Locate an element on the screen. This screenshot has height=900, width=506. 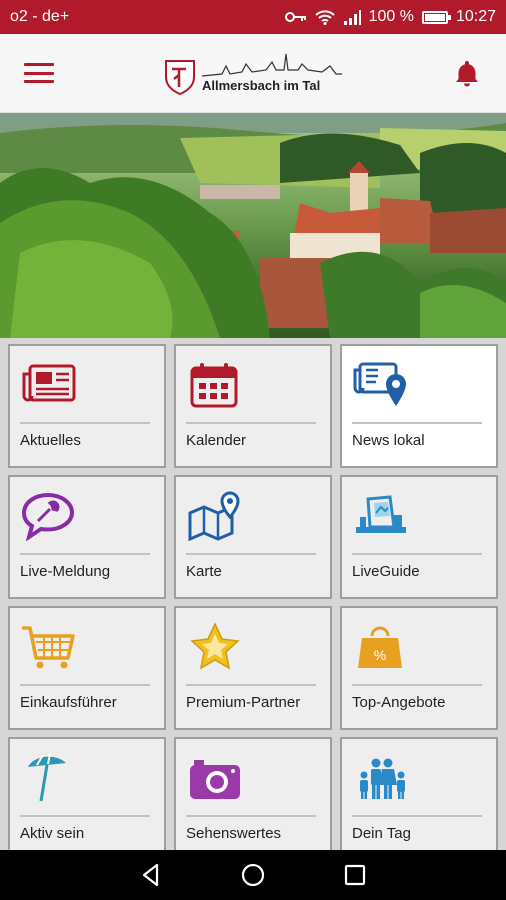
tile-label: Premium-Partner is located at coordinates (243, 702).